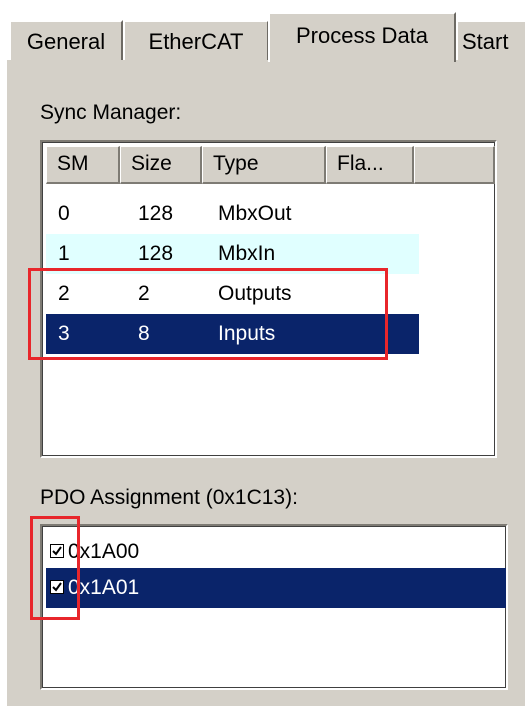  I want to click on column-header-size: Size, so click(161, 165).